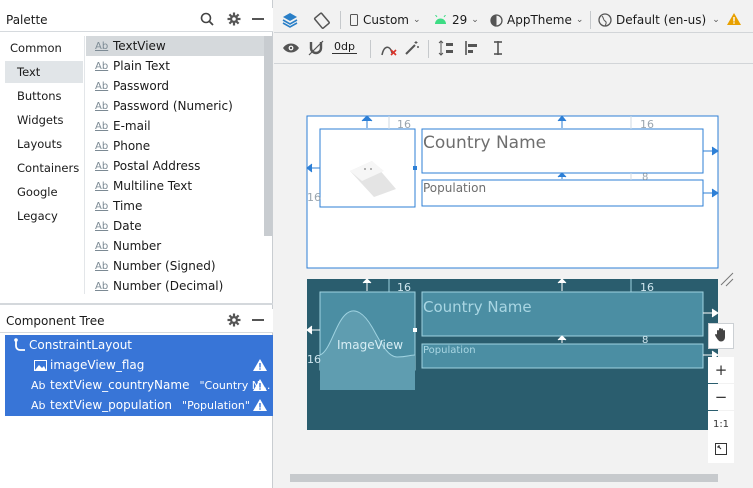  What do you see at coordinates (44, 72) in the screenshot?
I see `category-text: Text` at bounding box center [44, 72].